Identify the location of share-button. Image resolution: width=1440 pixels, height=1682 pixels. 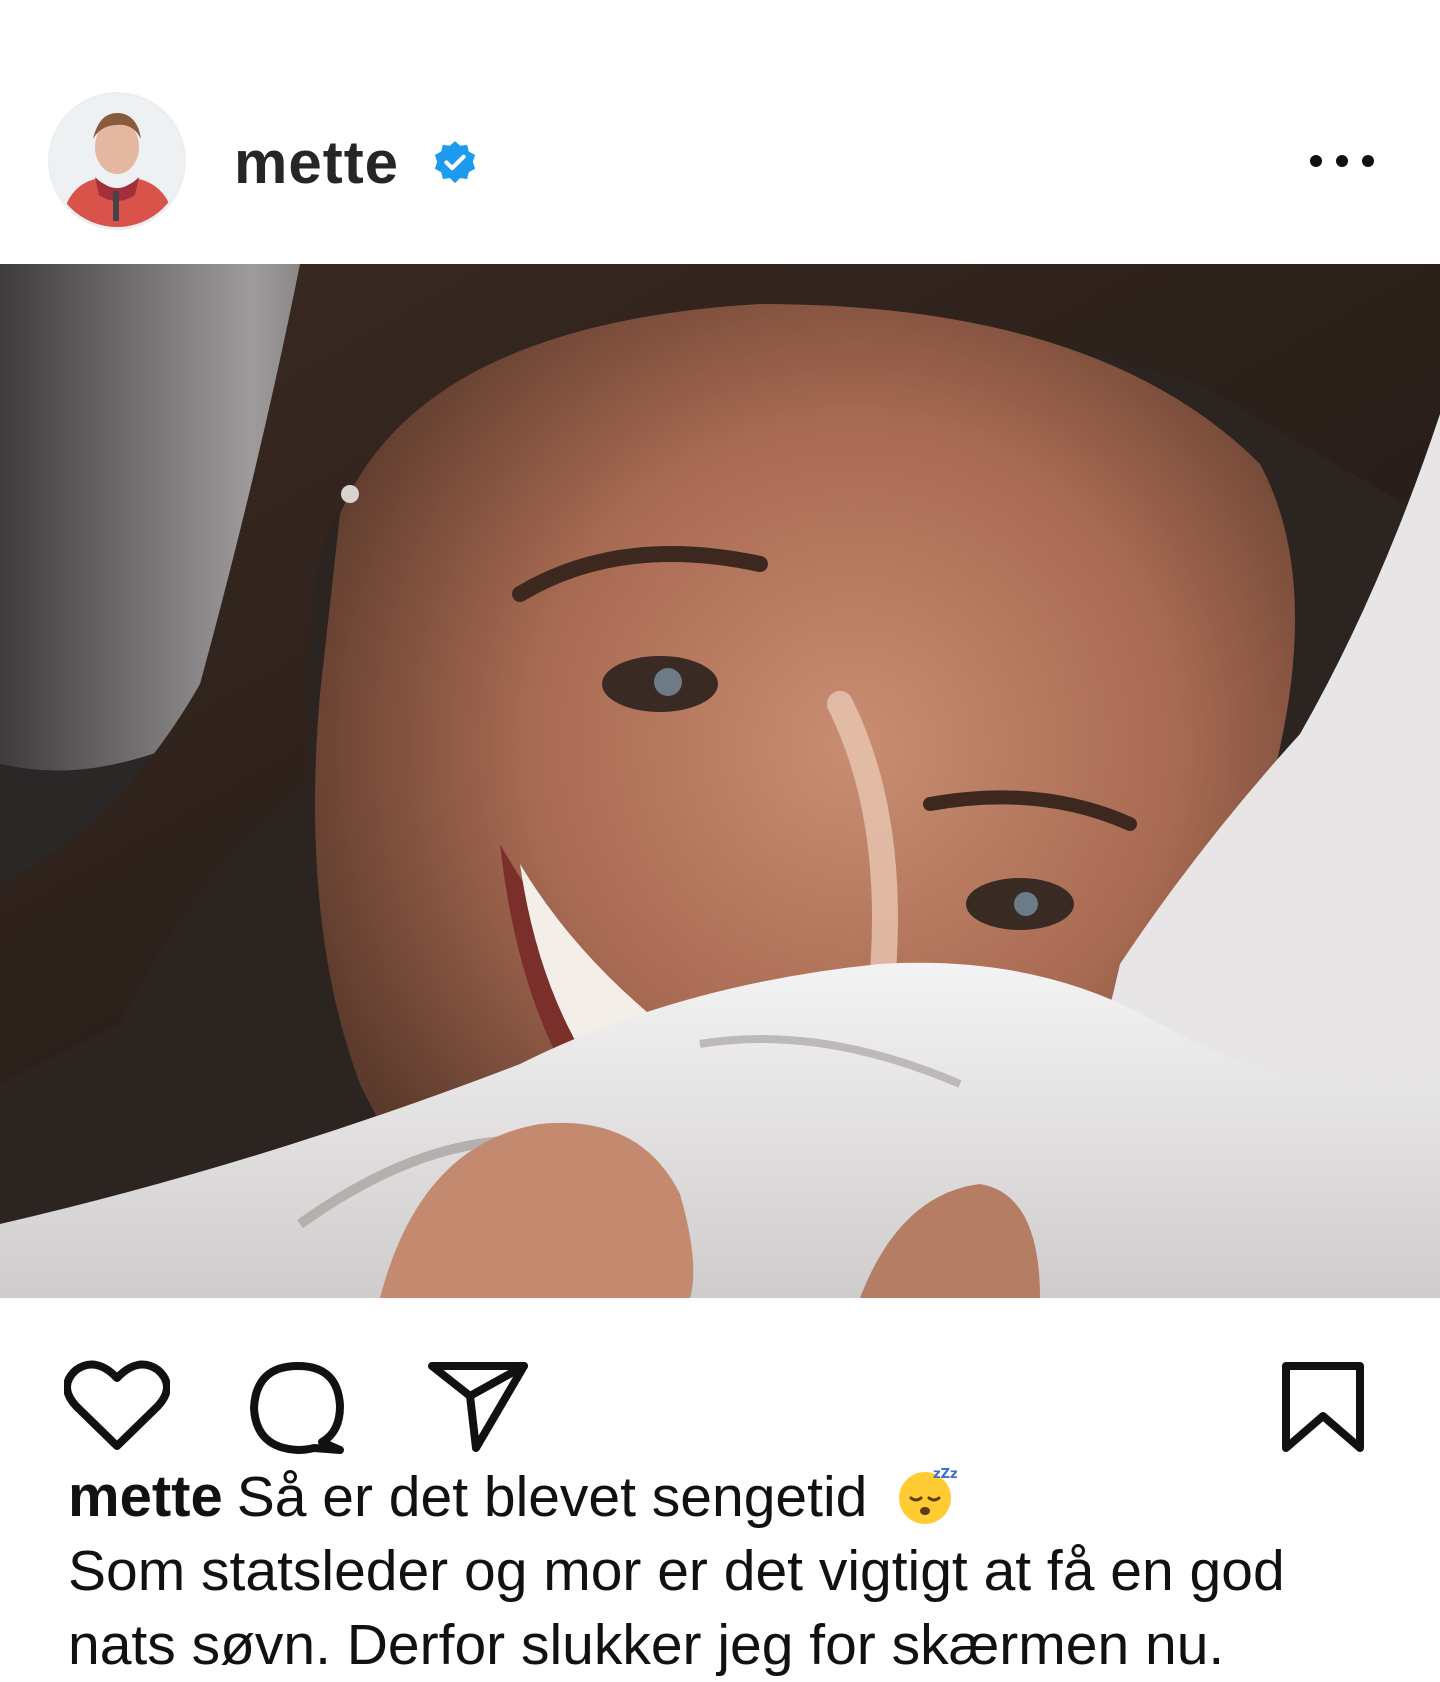
(478, 1409).